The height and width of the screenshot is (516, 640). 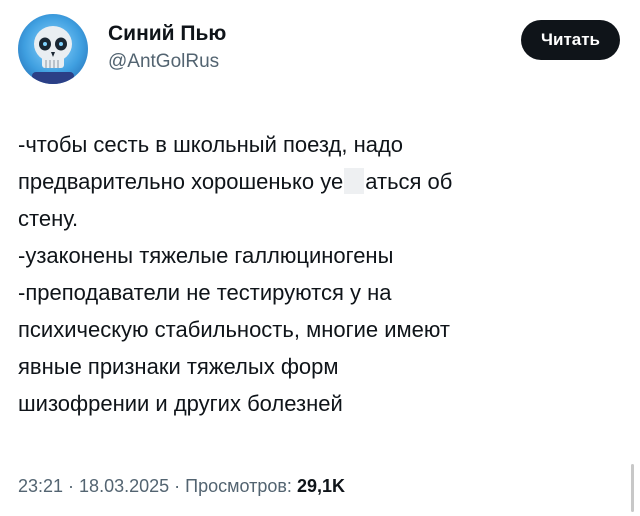 I want to click on tweet-line: явные признаки тяжелых форм, so click(x=178, y=366).